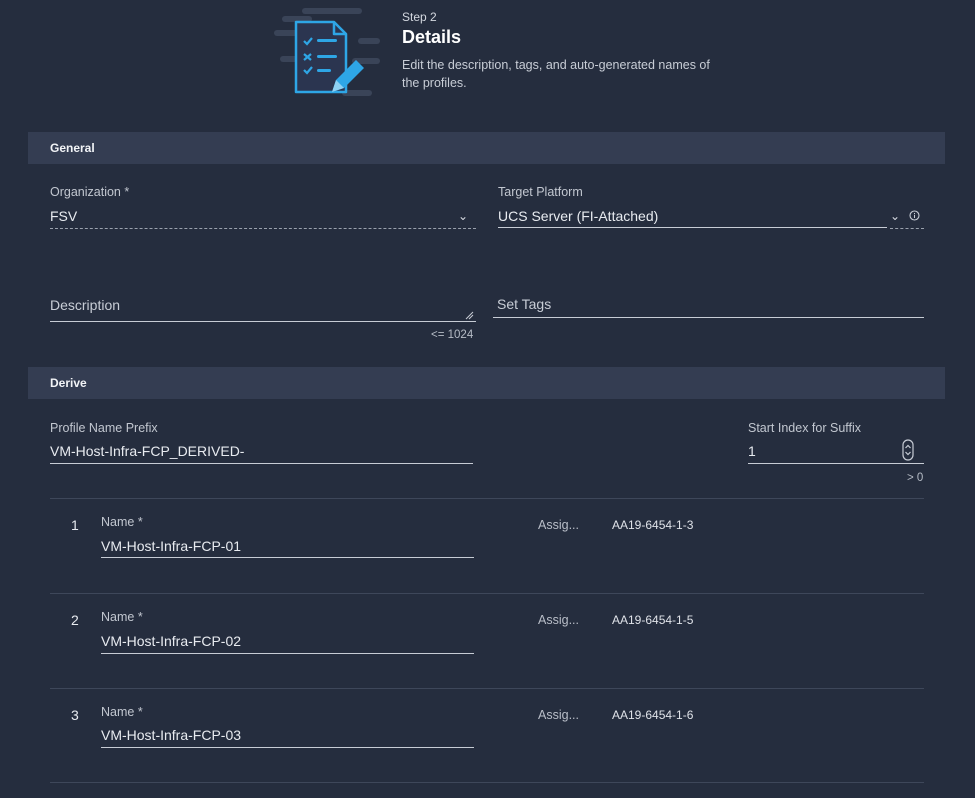 This screenshot has height=798, width=975. Describe the element at coordinates (540, 192) in the screenshot. I see `target-platform-label: Target Platform` at that location.